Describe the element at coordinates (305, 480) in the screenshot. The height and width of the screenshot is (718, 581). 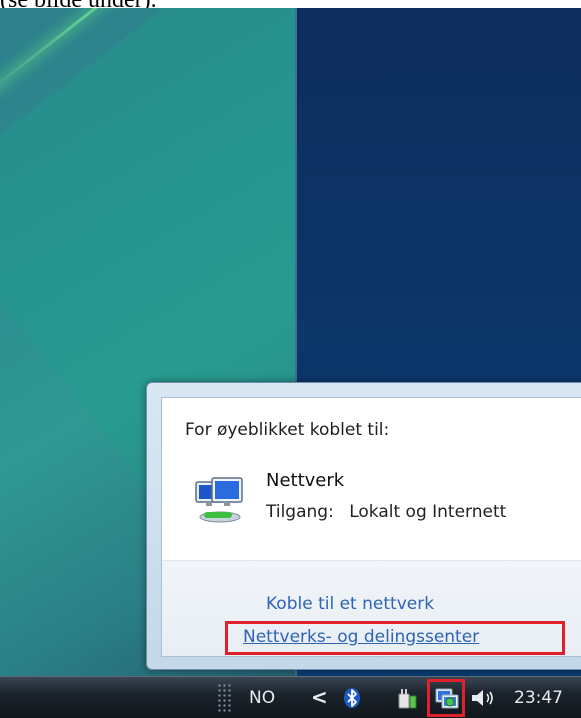
I see `network-name: Nettverk` at that location.